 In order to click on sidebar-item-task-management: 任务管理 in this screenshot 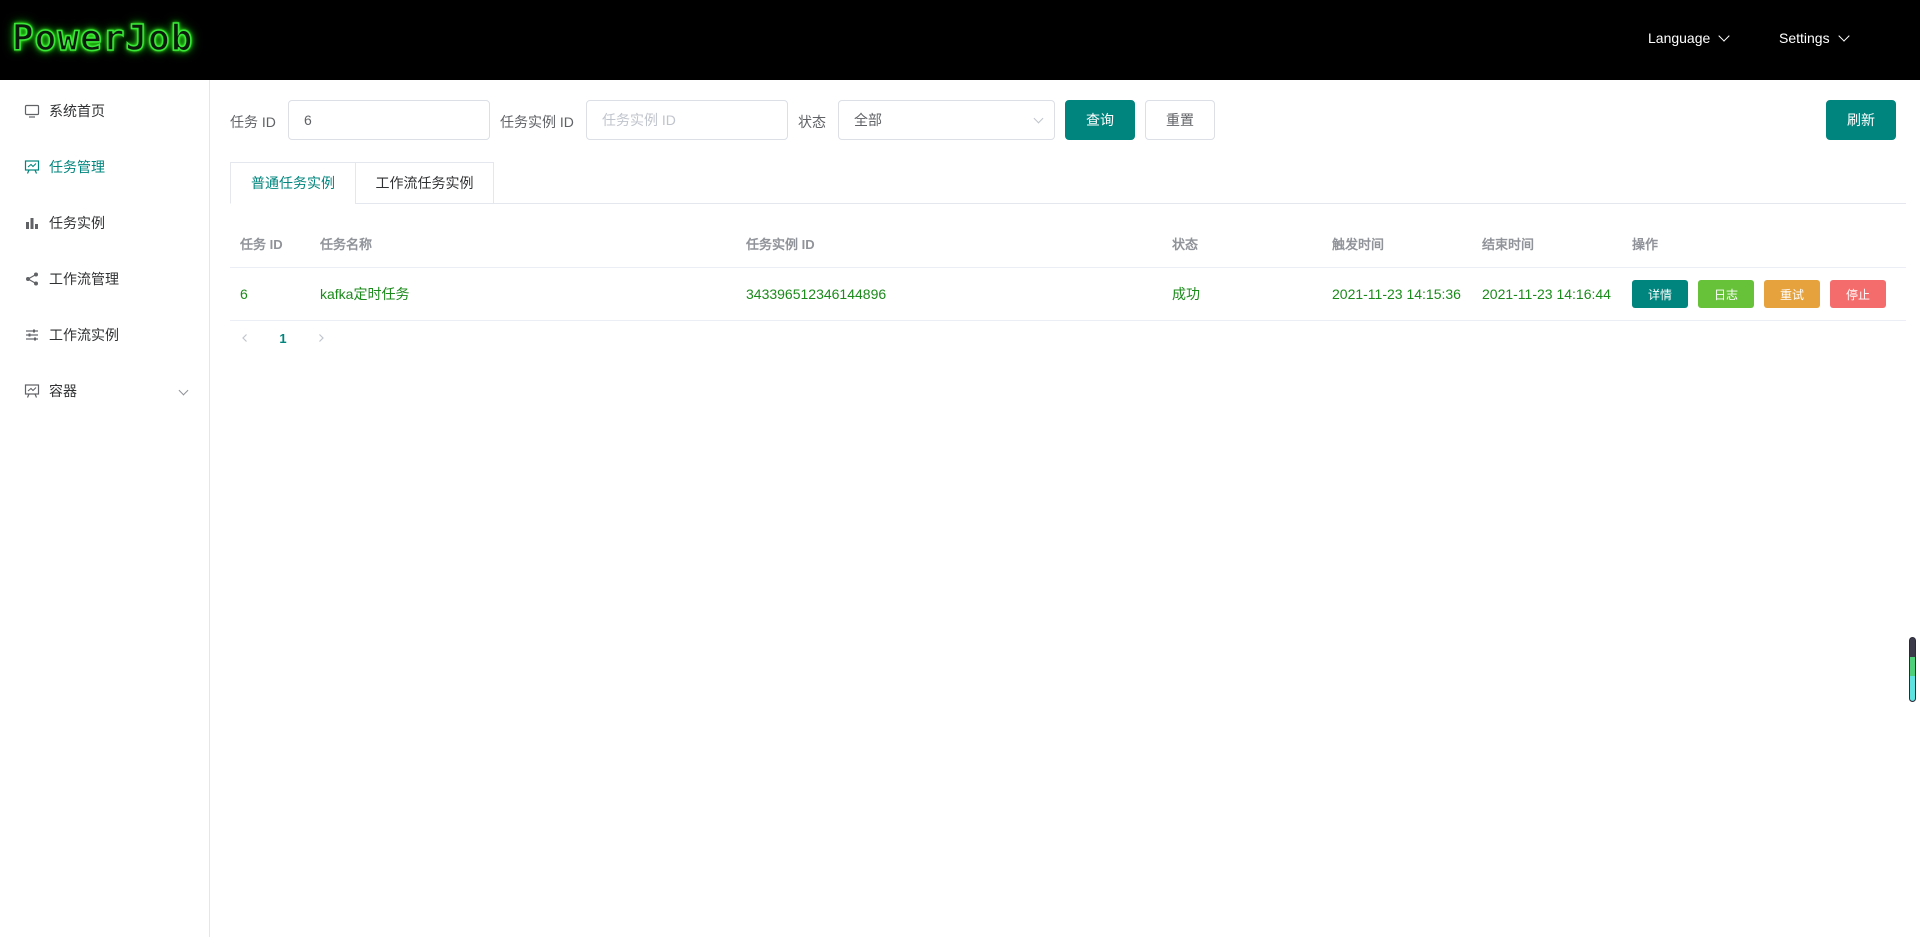, I will do `click(104, 167)`.